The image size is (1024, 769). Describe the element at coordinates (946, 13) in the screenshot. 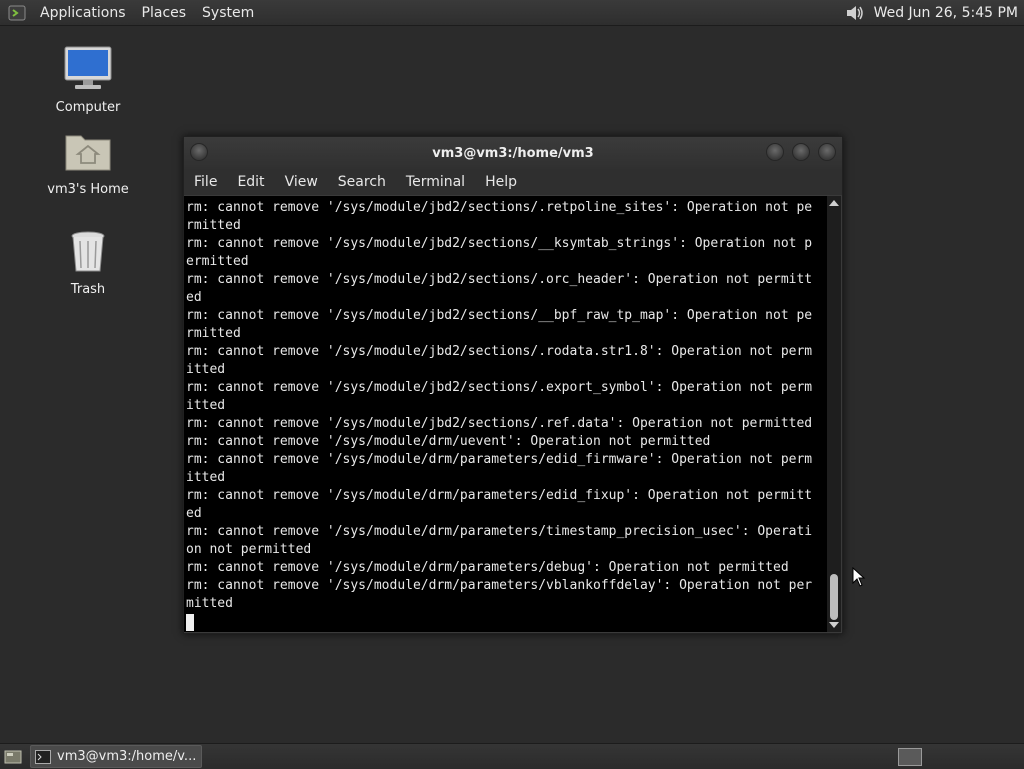

I see `clock: Wed Jun 26, 5:45 PM` at that location.